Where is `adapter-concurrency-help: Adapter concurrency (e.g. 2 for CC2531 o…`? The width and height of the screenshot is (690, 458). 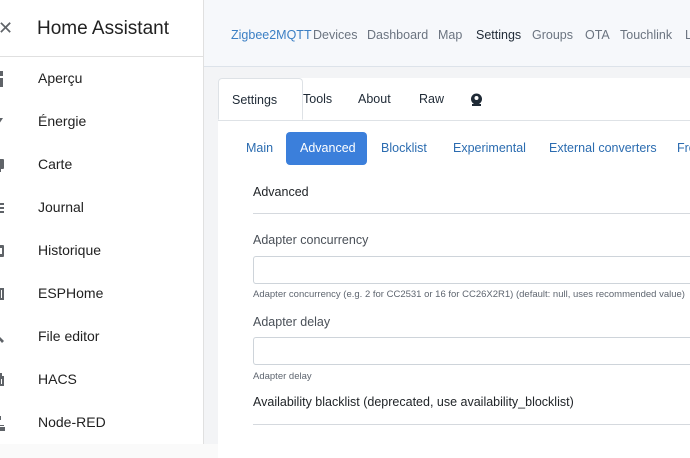 adapter-concurrency-help: Adapter concurrency (e.g. 2 for CC2531 o… is located at coordinates (469, 294).